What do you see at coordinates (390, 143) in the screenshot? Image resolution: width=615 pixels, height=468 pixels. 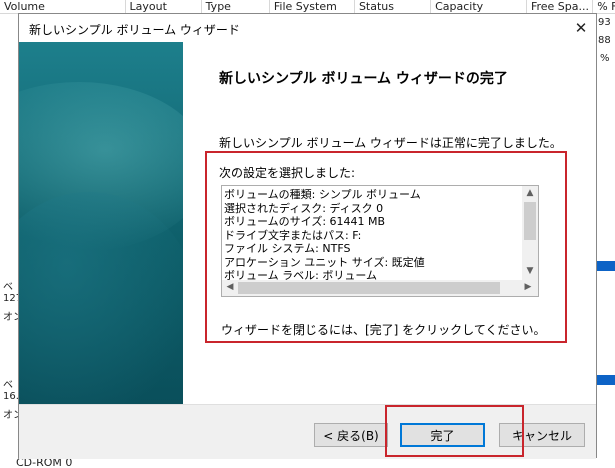 I see `completion-message: 新しいシンプル ボリューム ウィザードは正常に完了しました。` at bounding box center [390, 143].